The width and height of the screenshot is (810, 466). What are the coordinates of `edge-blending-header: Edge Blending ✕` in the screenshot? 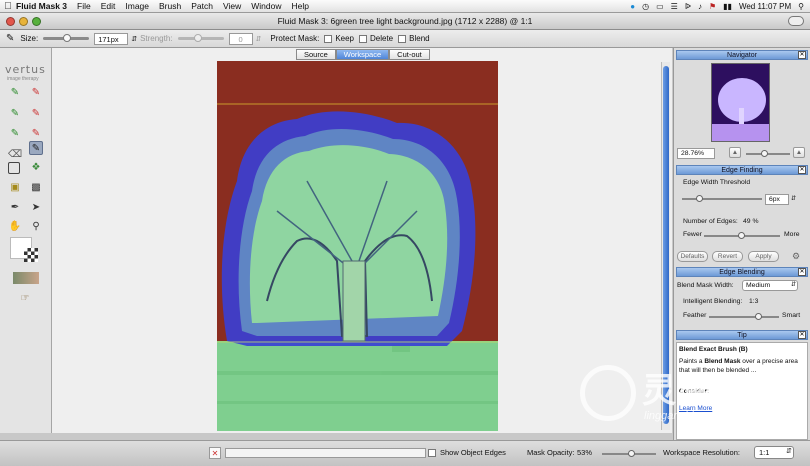 It's located at (742, 272).